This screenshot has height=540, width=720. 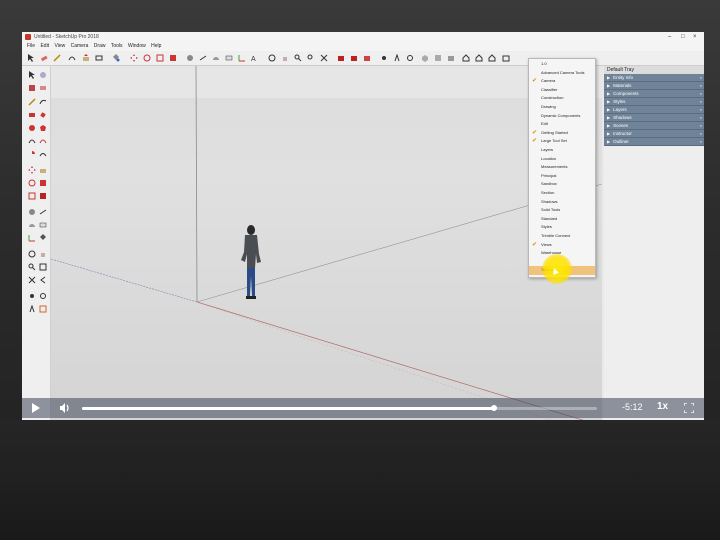 I want to click on paint-tool-icon, so click(x=43, y=238).